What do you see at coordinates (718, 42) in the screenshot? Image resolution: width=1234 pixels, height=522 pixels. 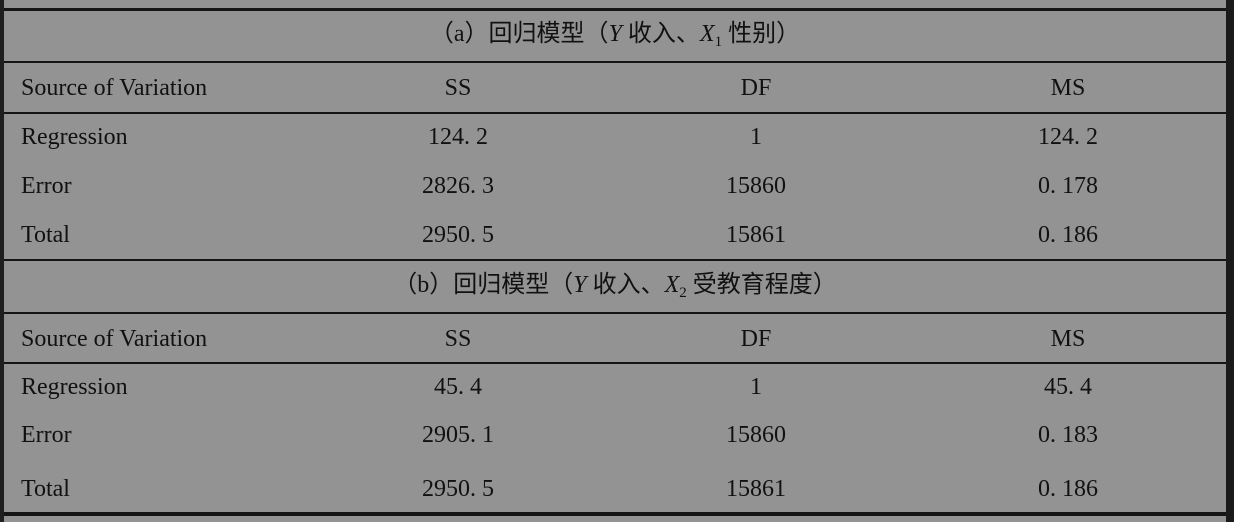 I see `panel-a-x-subscript: 1` at bounding box center [718, 42].